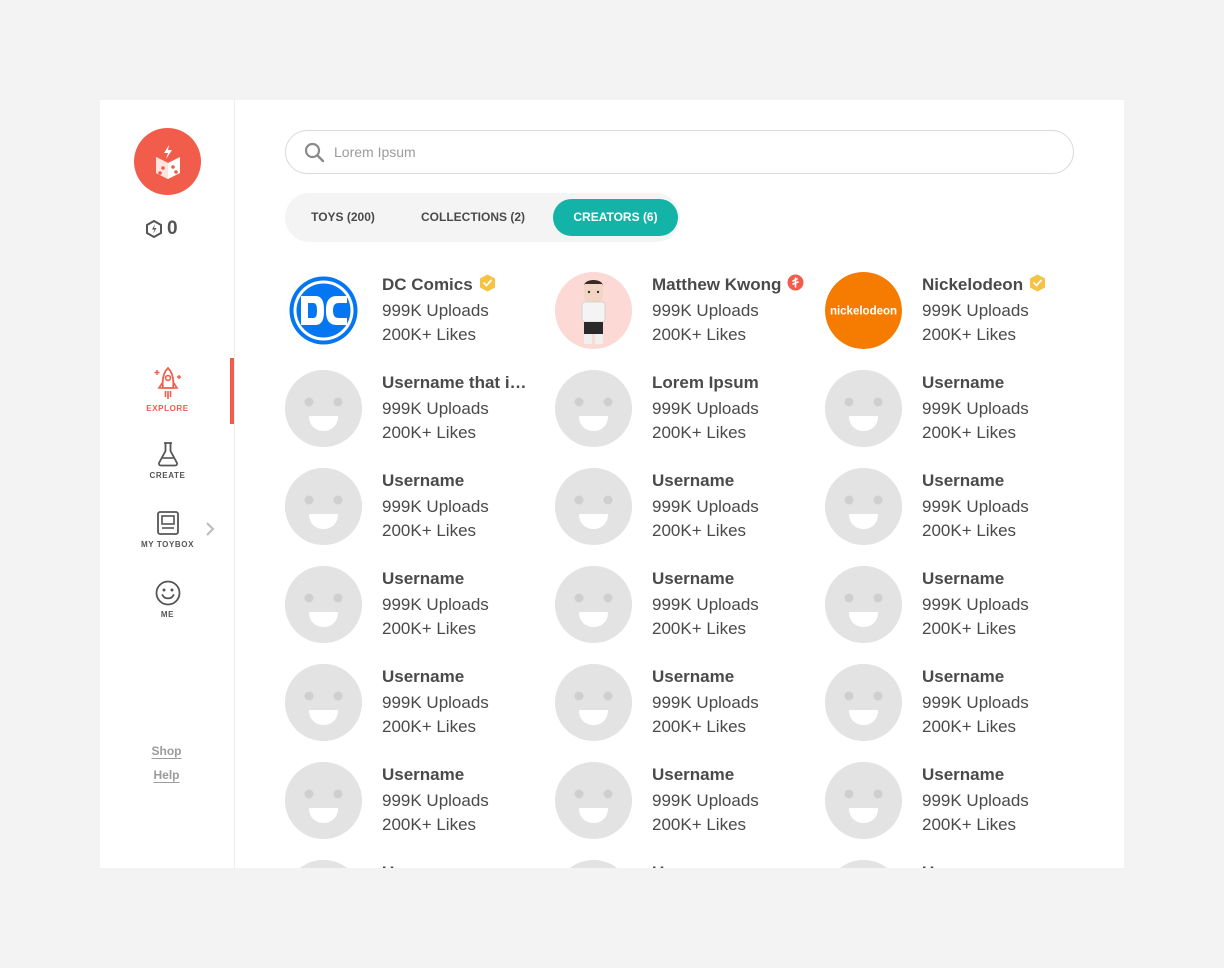  I want to click on creator-name: Nickelodeon, so click(972, 285).